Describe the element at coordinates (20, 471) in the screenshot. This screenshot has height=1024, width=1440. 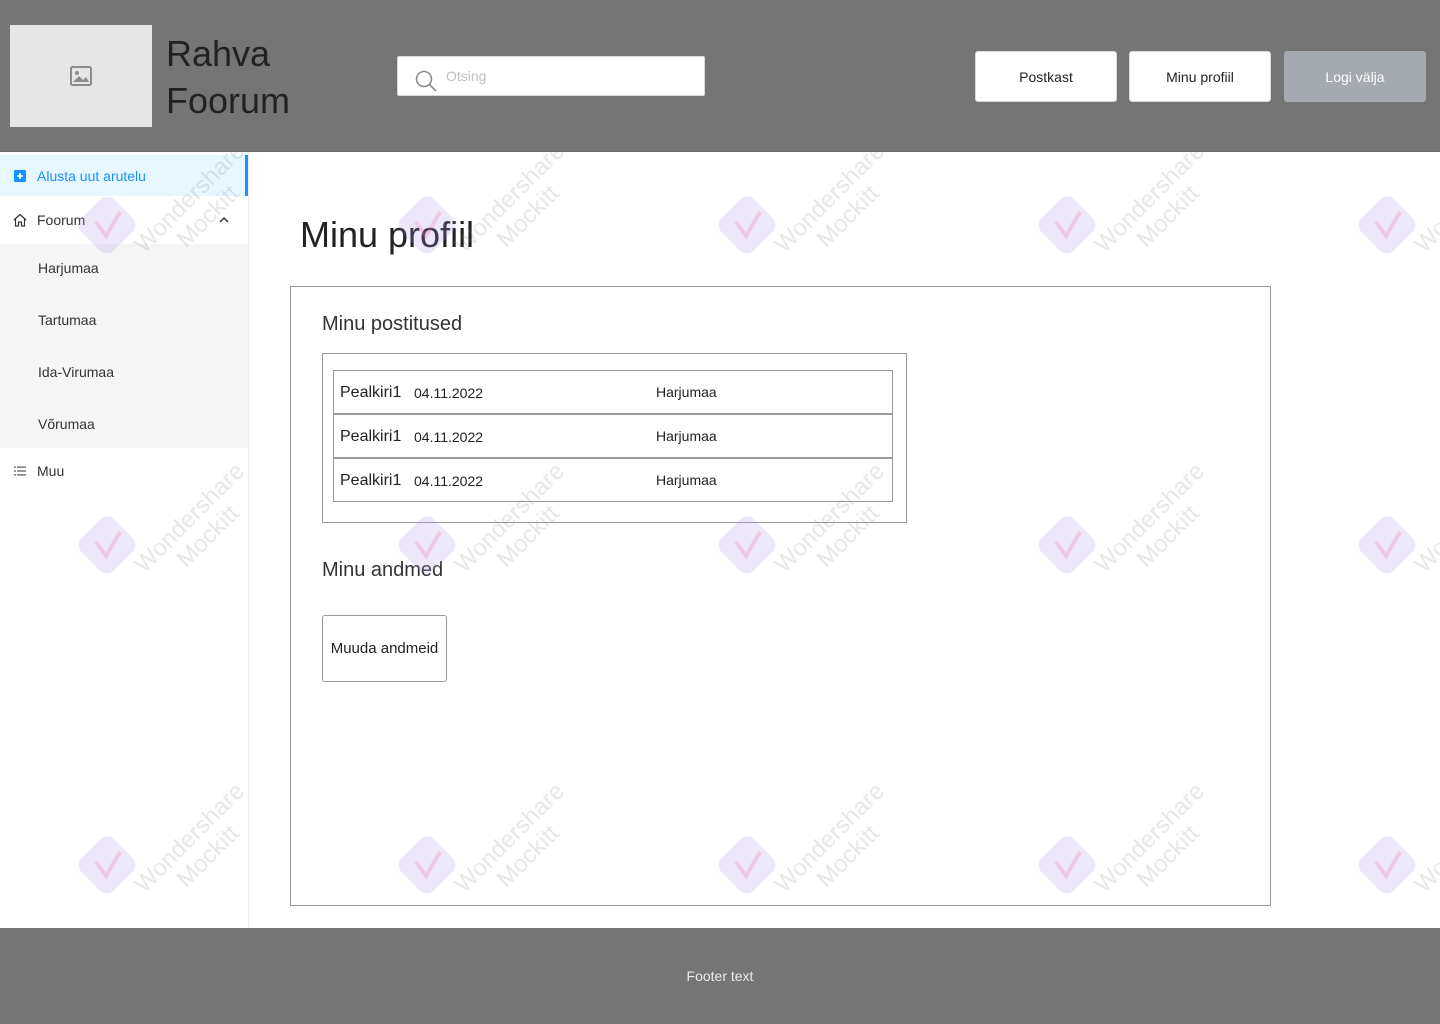
I see `list-icon` at that location.